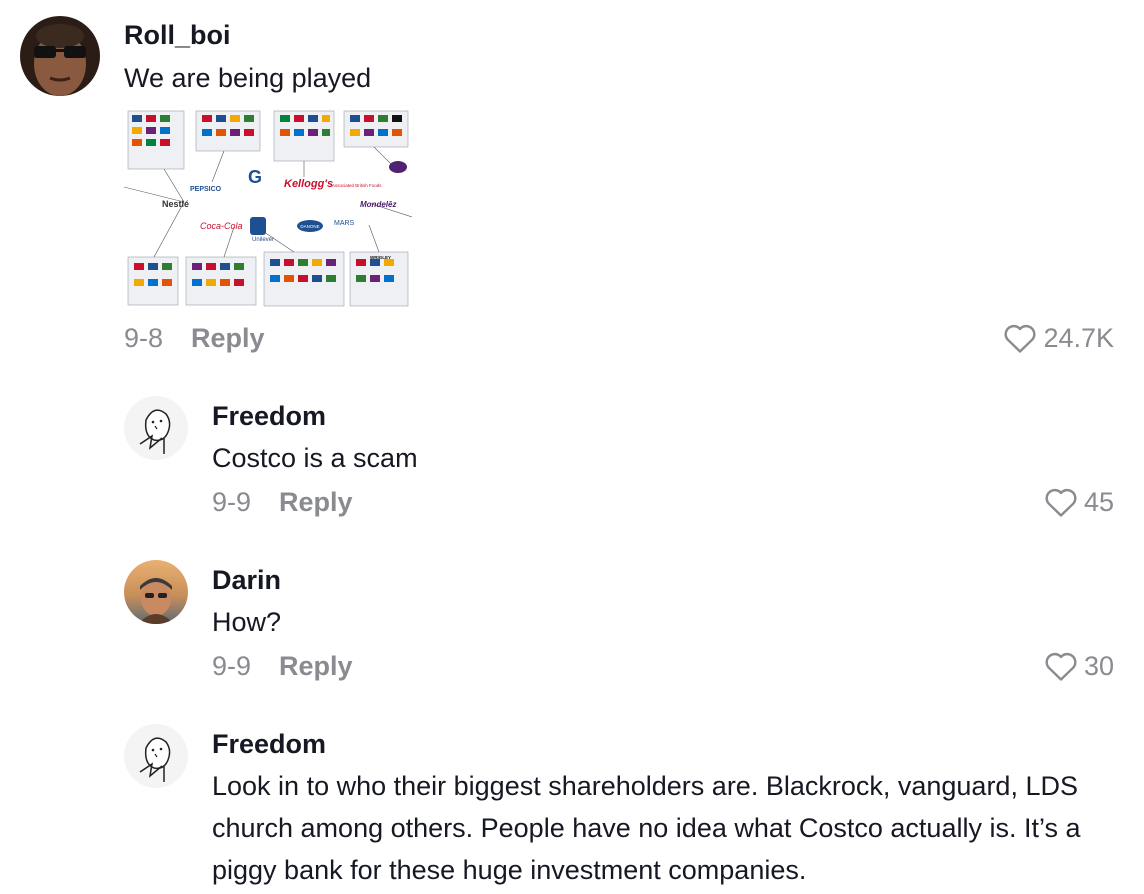 The width and height of the screenshot is (1144, 894). What do you see at coordinates (309, 226) in the screenshot?
I see `company-label: DANONE` at bounding box center [309, 226].